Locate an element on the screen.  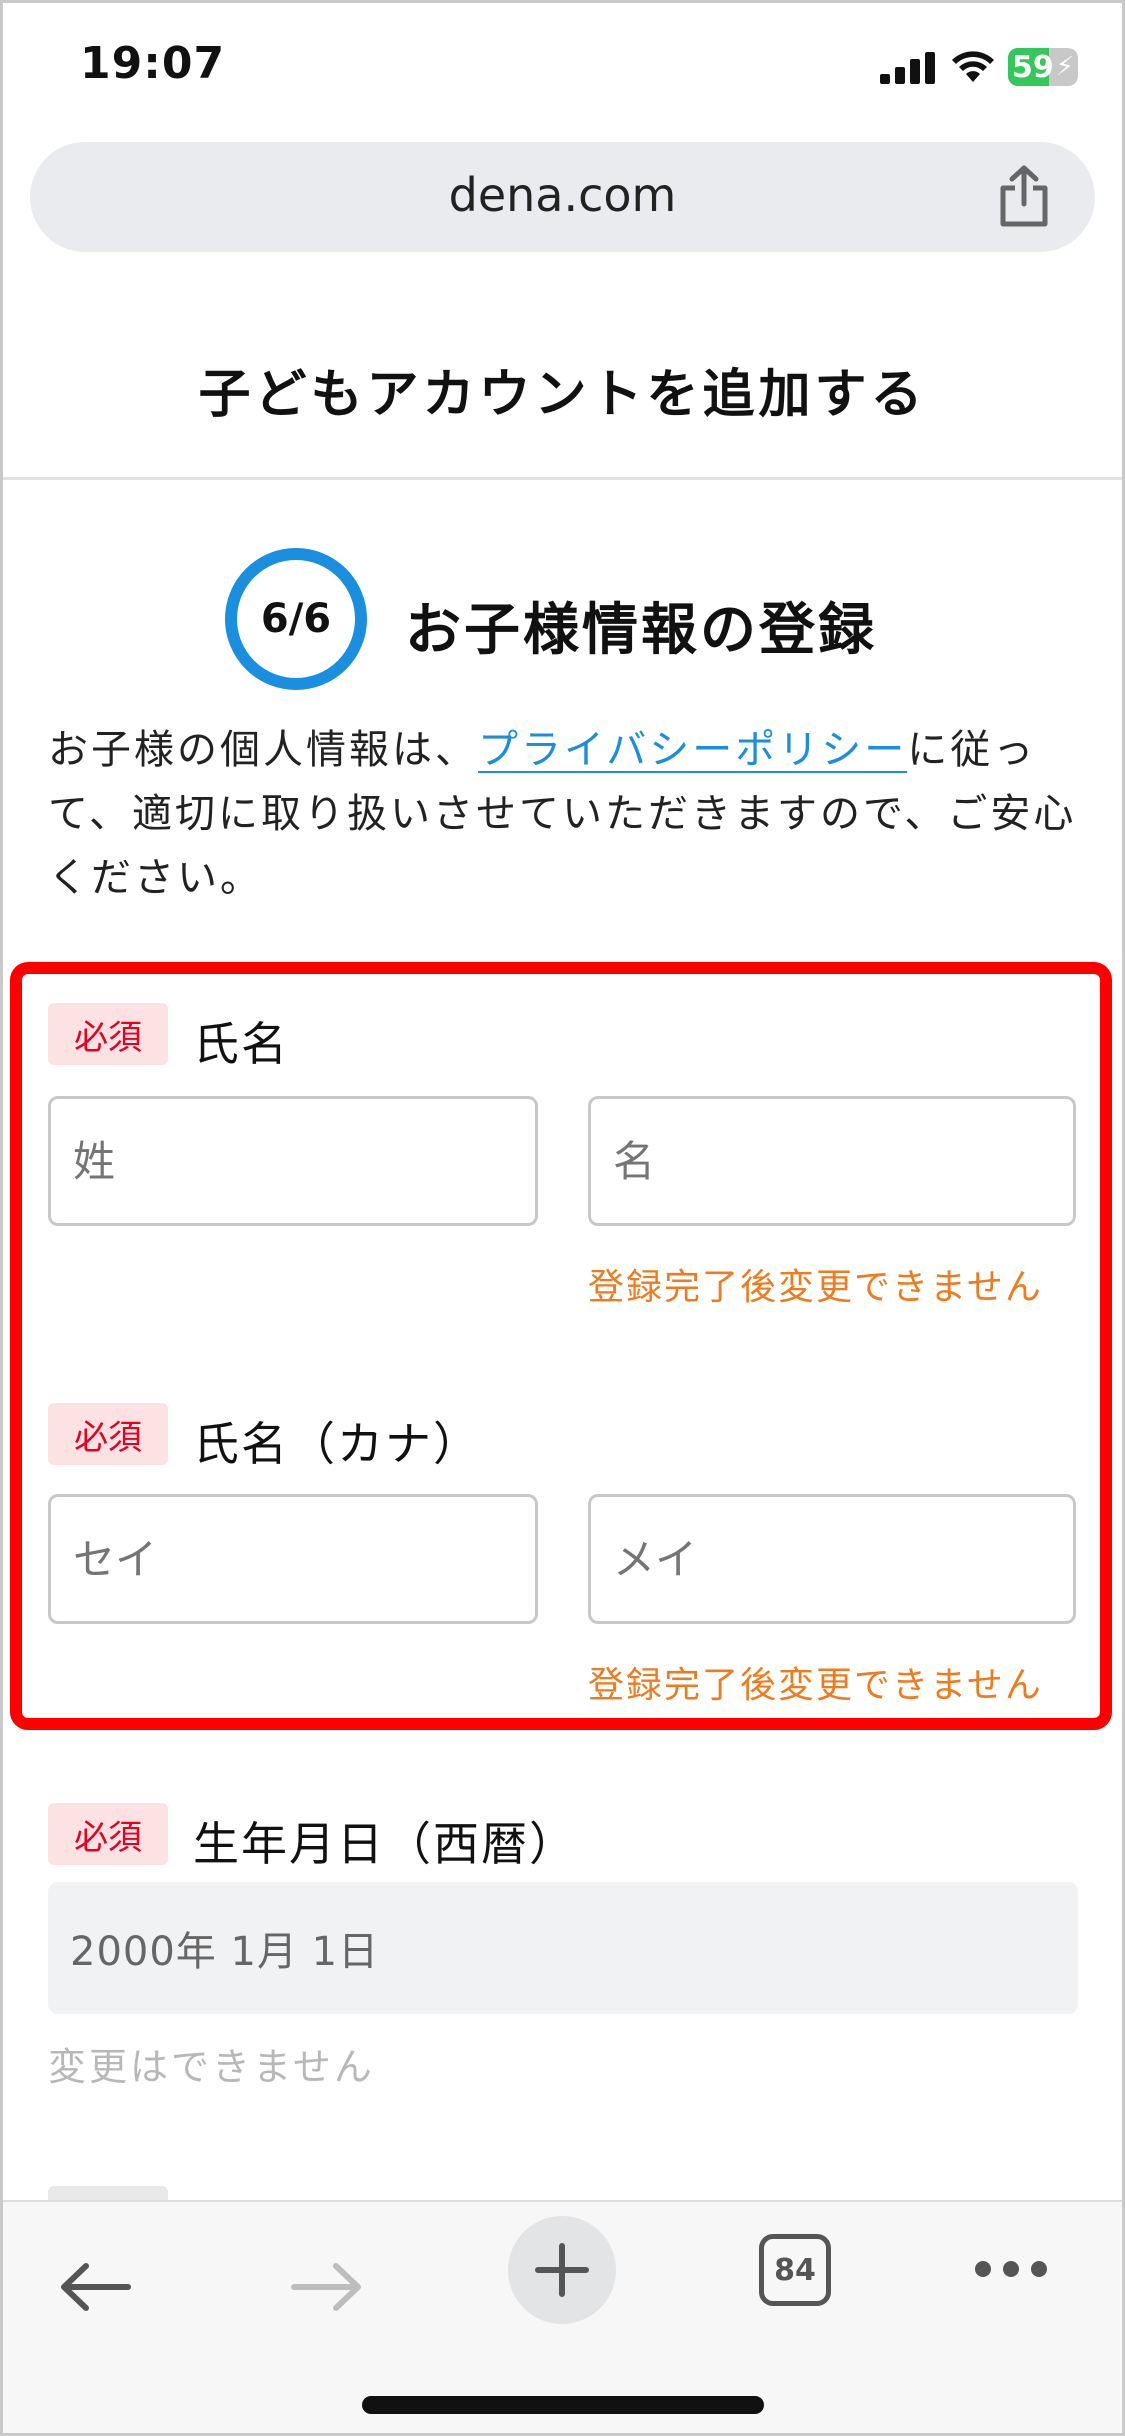
name-change-note: 登録完了後変更できません is located at coordinates (815, 1287).